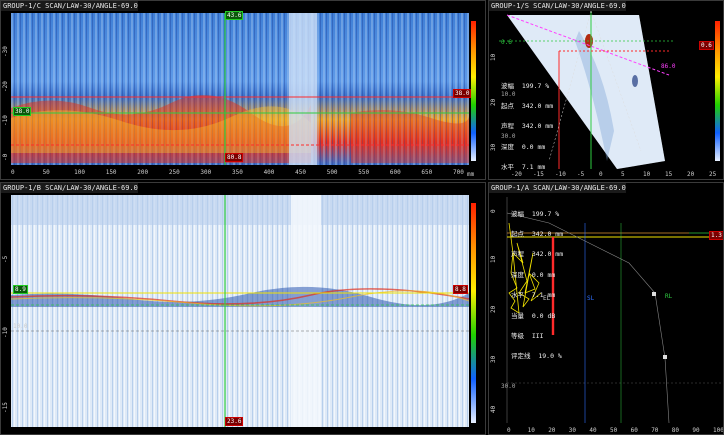 The image size is (724, 435). Describe the element at coordinates (20, 289) in the screenshot. I see `bscan-cursor-left-label: 8.9` at that location.